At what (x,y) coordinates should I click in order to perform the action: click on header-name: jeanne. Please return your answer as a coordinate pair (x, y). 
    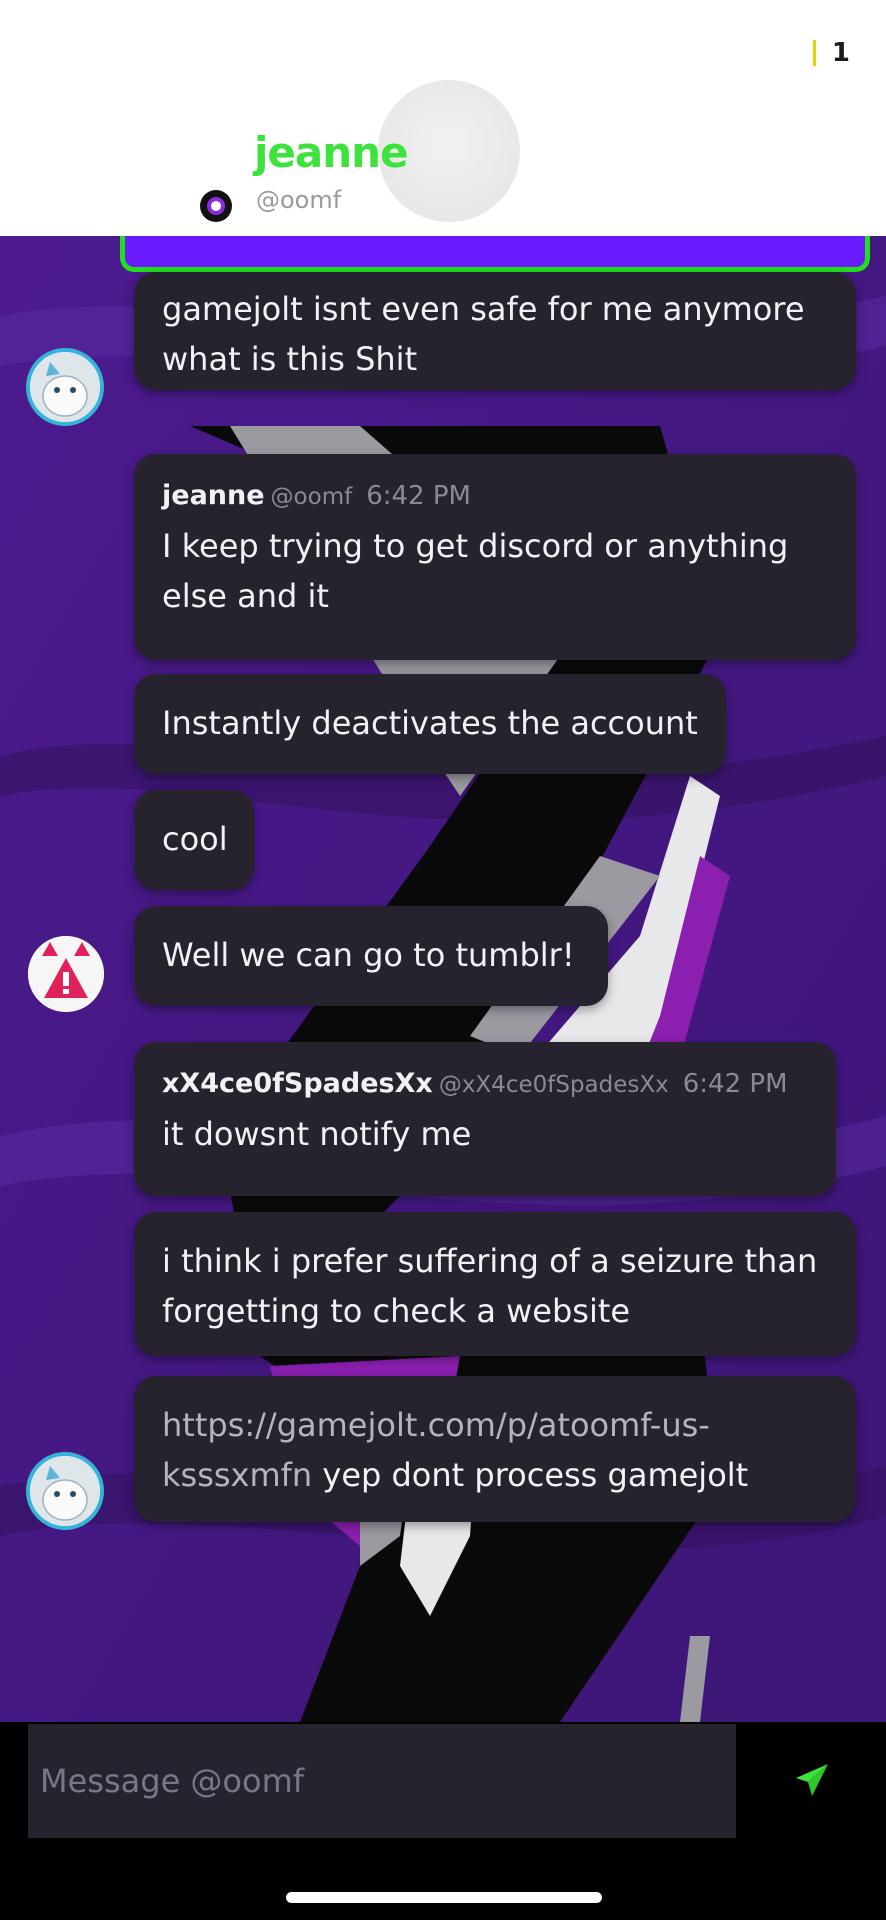
    Looking at the image, I should click on (331, 152).